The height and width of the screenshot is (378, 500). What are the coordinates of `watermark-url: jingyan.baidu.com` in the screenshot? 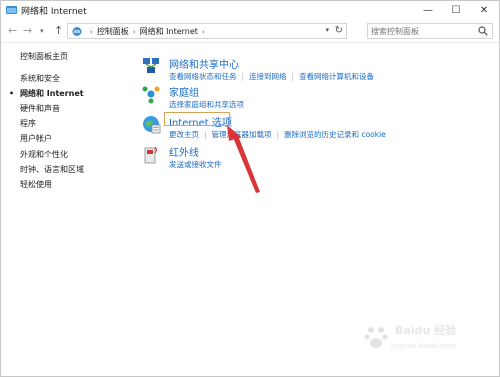 It's located at (423, 346).